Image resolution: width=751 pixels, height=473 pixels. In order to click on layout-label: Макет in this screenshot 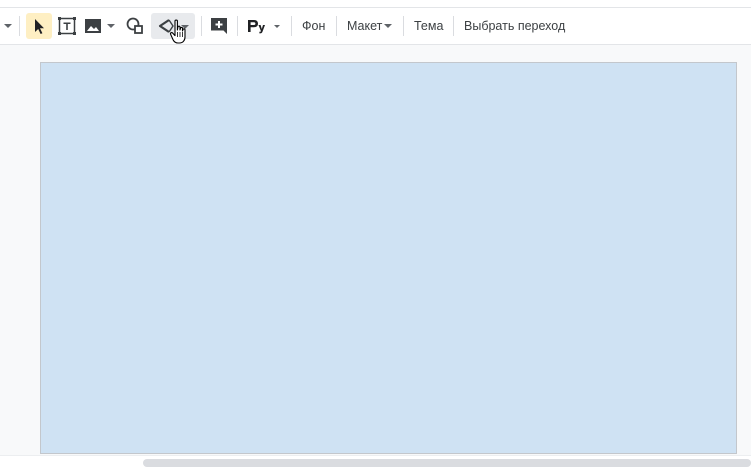, I will do `click(365, 26)`.